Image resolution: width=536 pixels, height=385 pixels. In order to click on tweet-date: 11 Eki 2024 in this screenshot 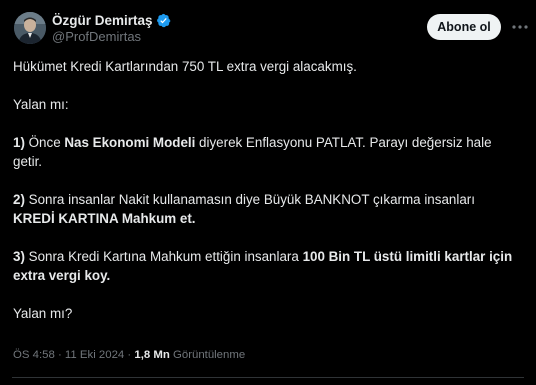, I will do `click(94, 355)`.